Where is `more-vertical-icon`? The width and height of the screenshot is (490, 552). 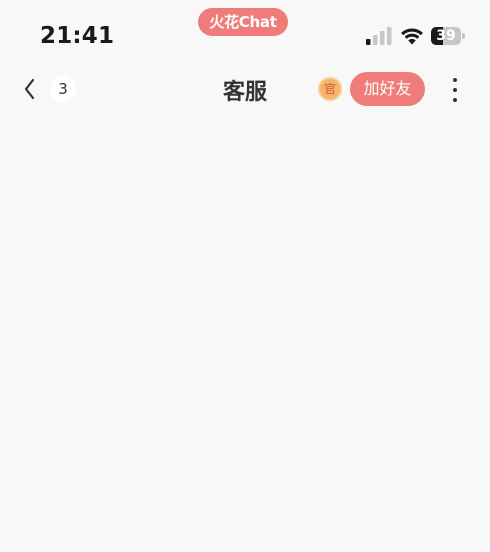 more-vertical-icon is located at coordinates (455, 90).